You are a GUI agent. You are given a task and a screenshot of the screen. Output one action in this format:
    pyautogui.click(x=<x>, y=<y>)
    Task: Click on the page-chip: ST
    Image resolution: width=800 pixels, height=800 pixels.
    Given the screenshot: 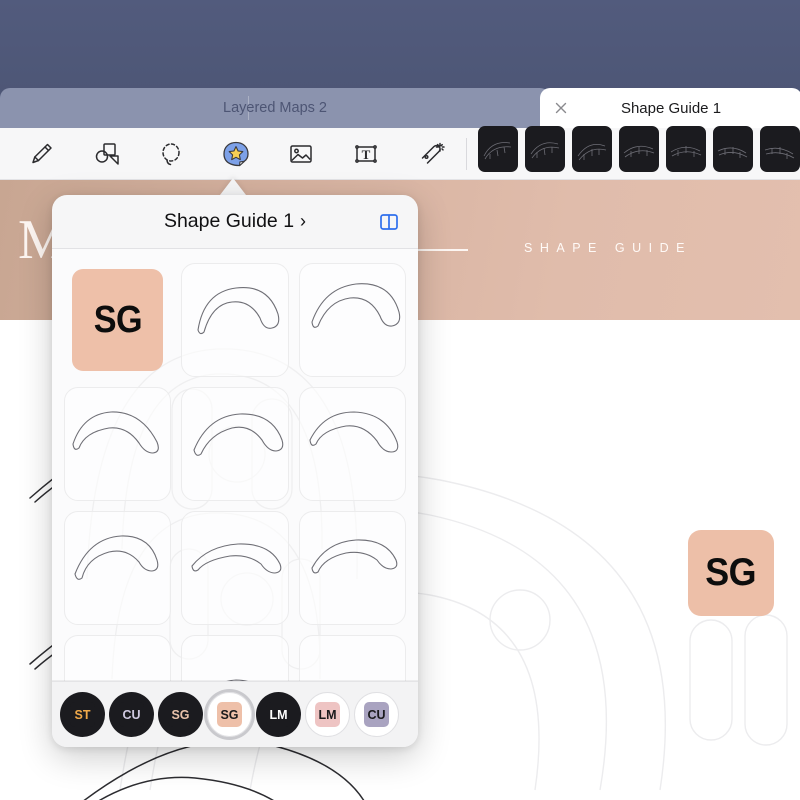 What is the action you would take?
    pyautogui.click(x=82, y=714)
    